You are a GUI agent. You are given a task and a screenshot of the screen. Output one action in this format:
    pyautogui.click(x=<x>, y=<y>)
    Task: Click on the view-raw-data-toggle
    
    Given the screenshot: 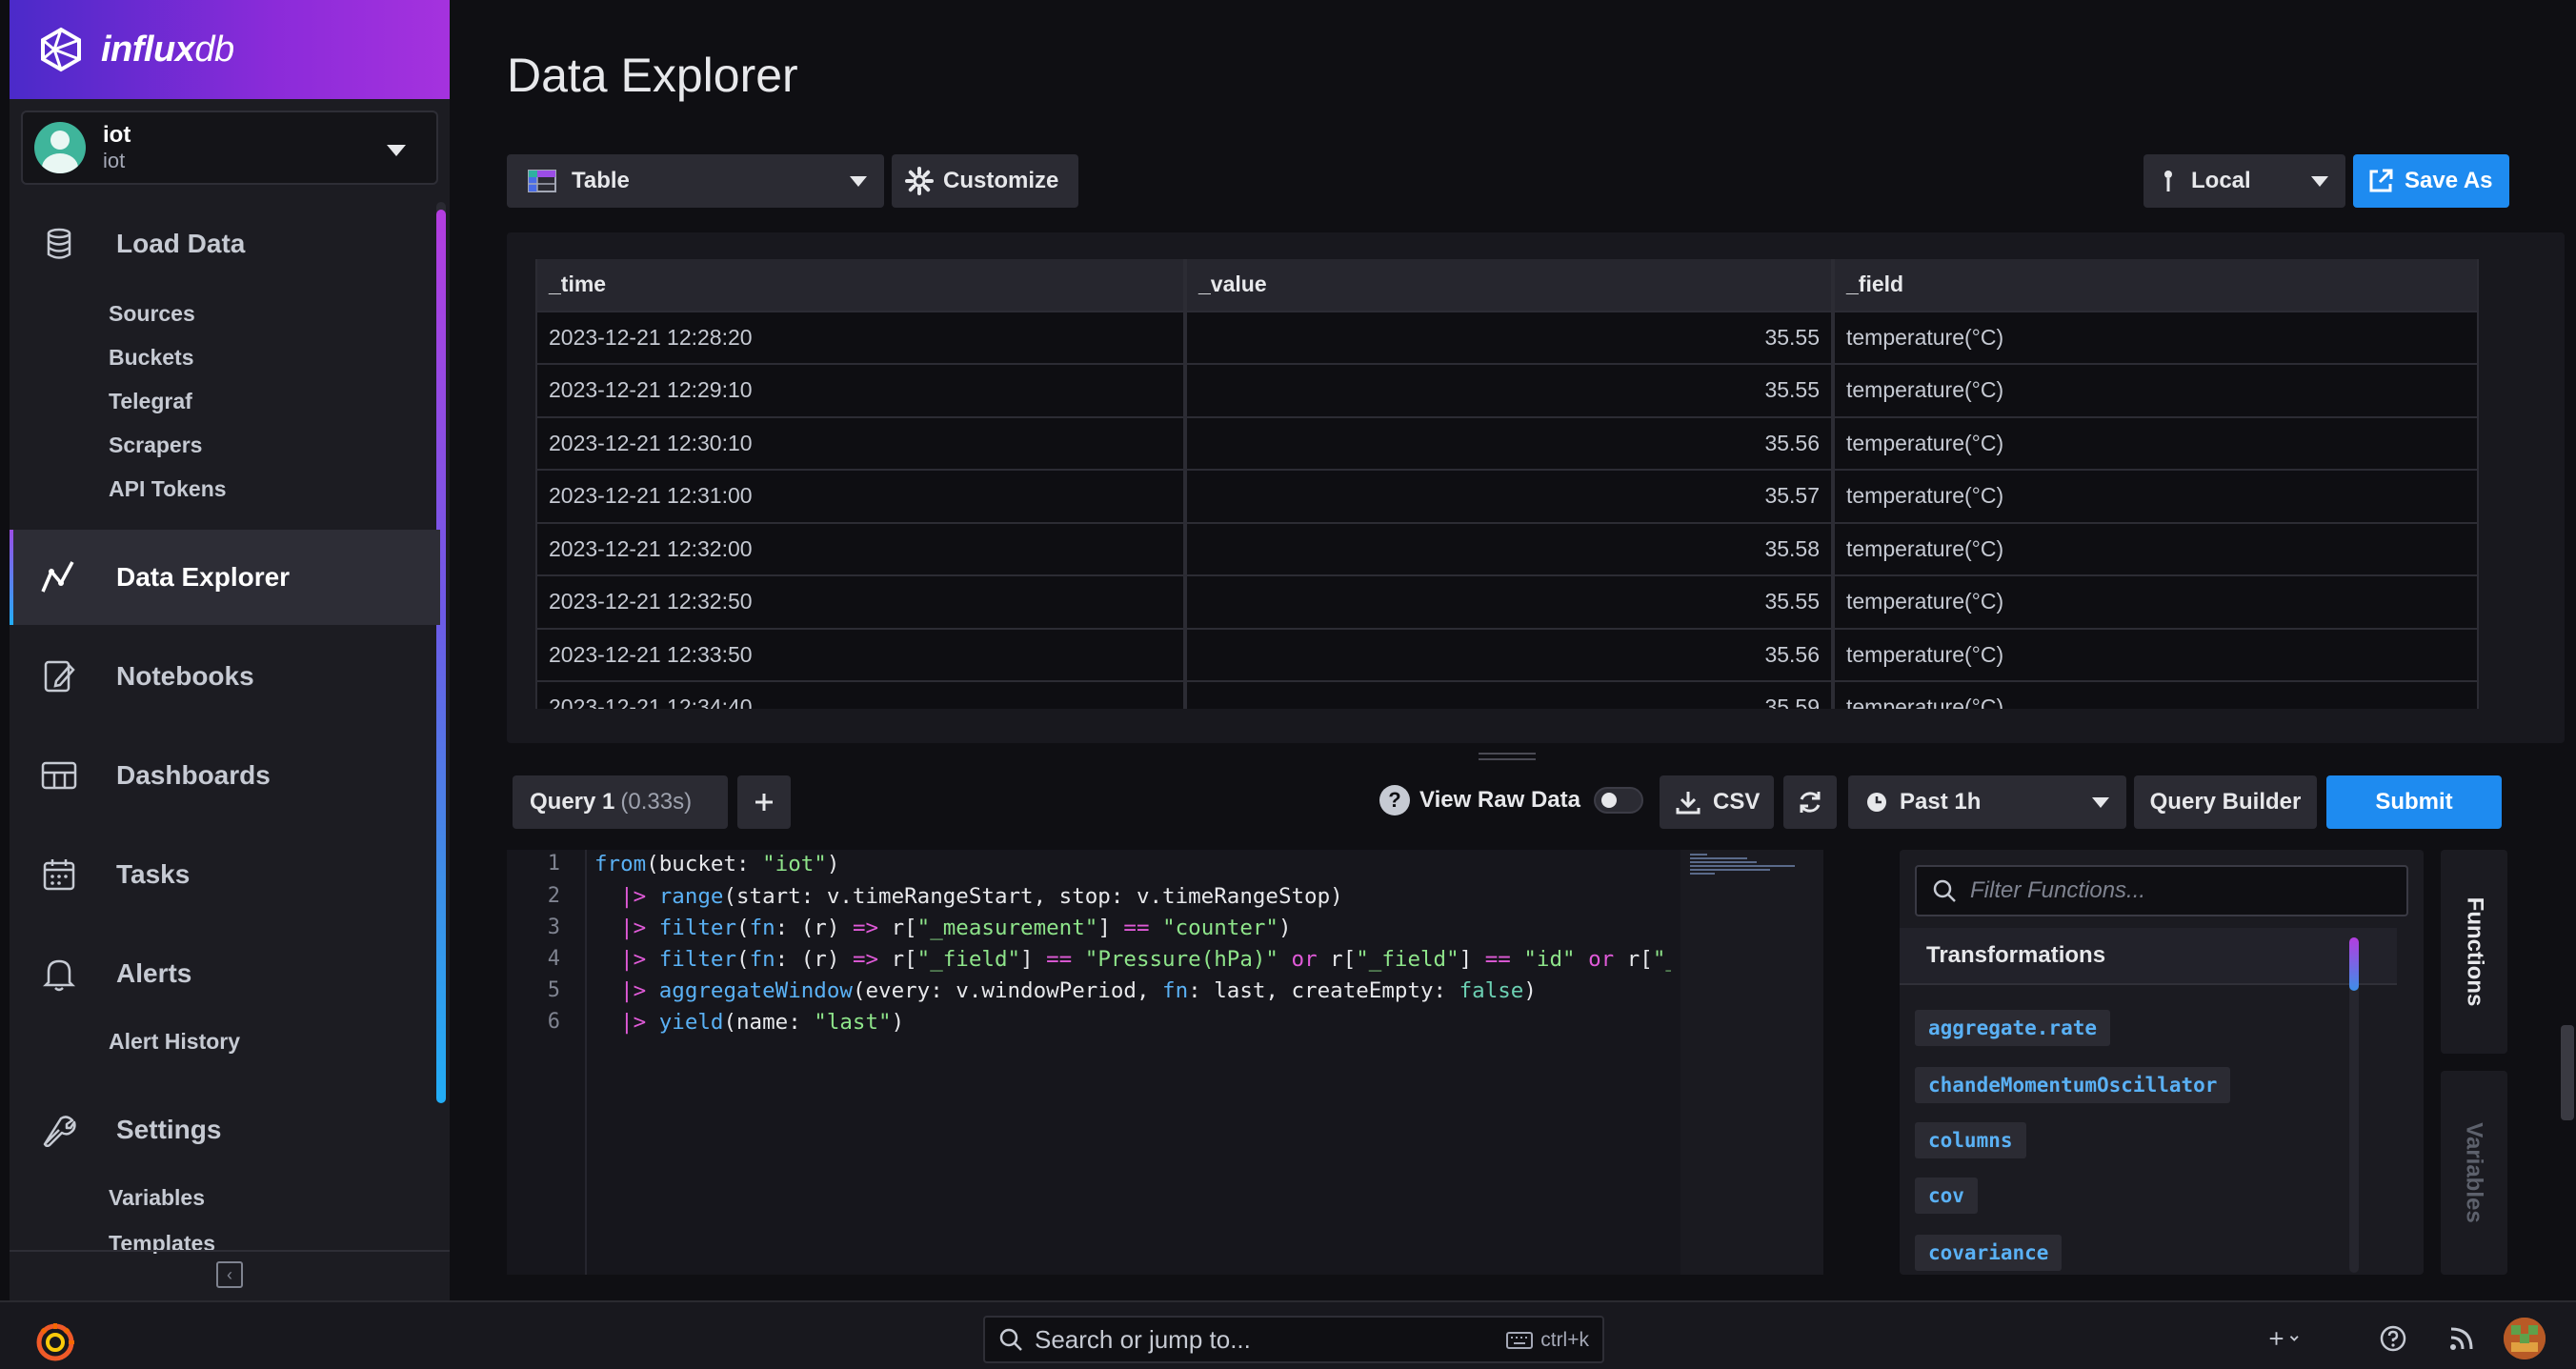 What is the action you would take?
    pyautogui.click(x=1618, y=800)
    